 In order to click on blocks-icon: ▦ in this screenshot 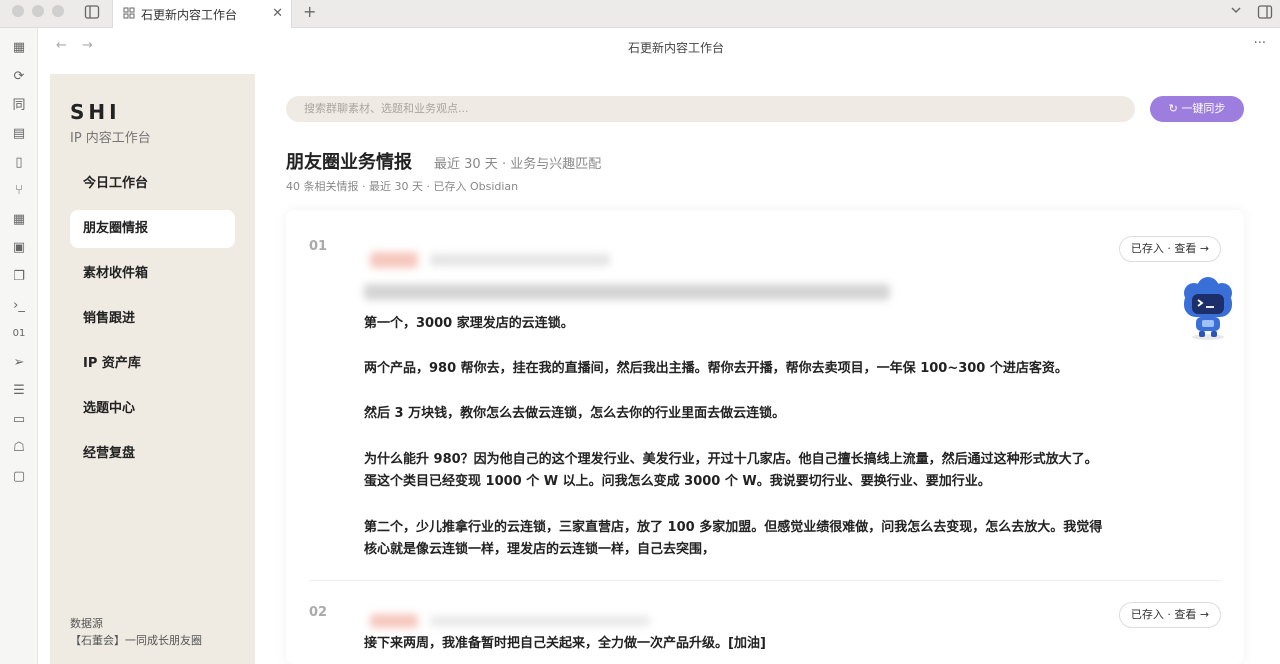, I will do `click(19, 220)`.